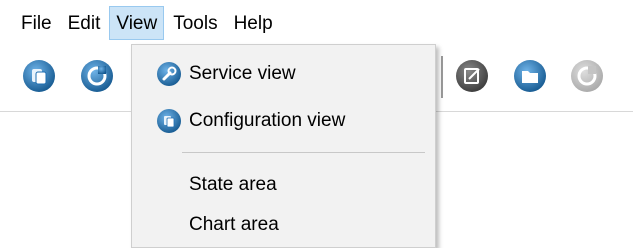 Image resolution: width=633 pixels, height=248 pixels. What do you see at coordinates (234, 224) in the screenshot?
I see `menu-item-label: Chart area` at bounding box center [234, 224].